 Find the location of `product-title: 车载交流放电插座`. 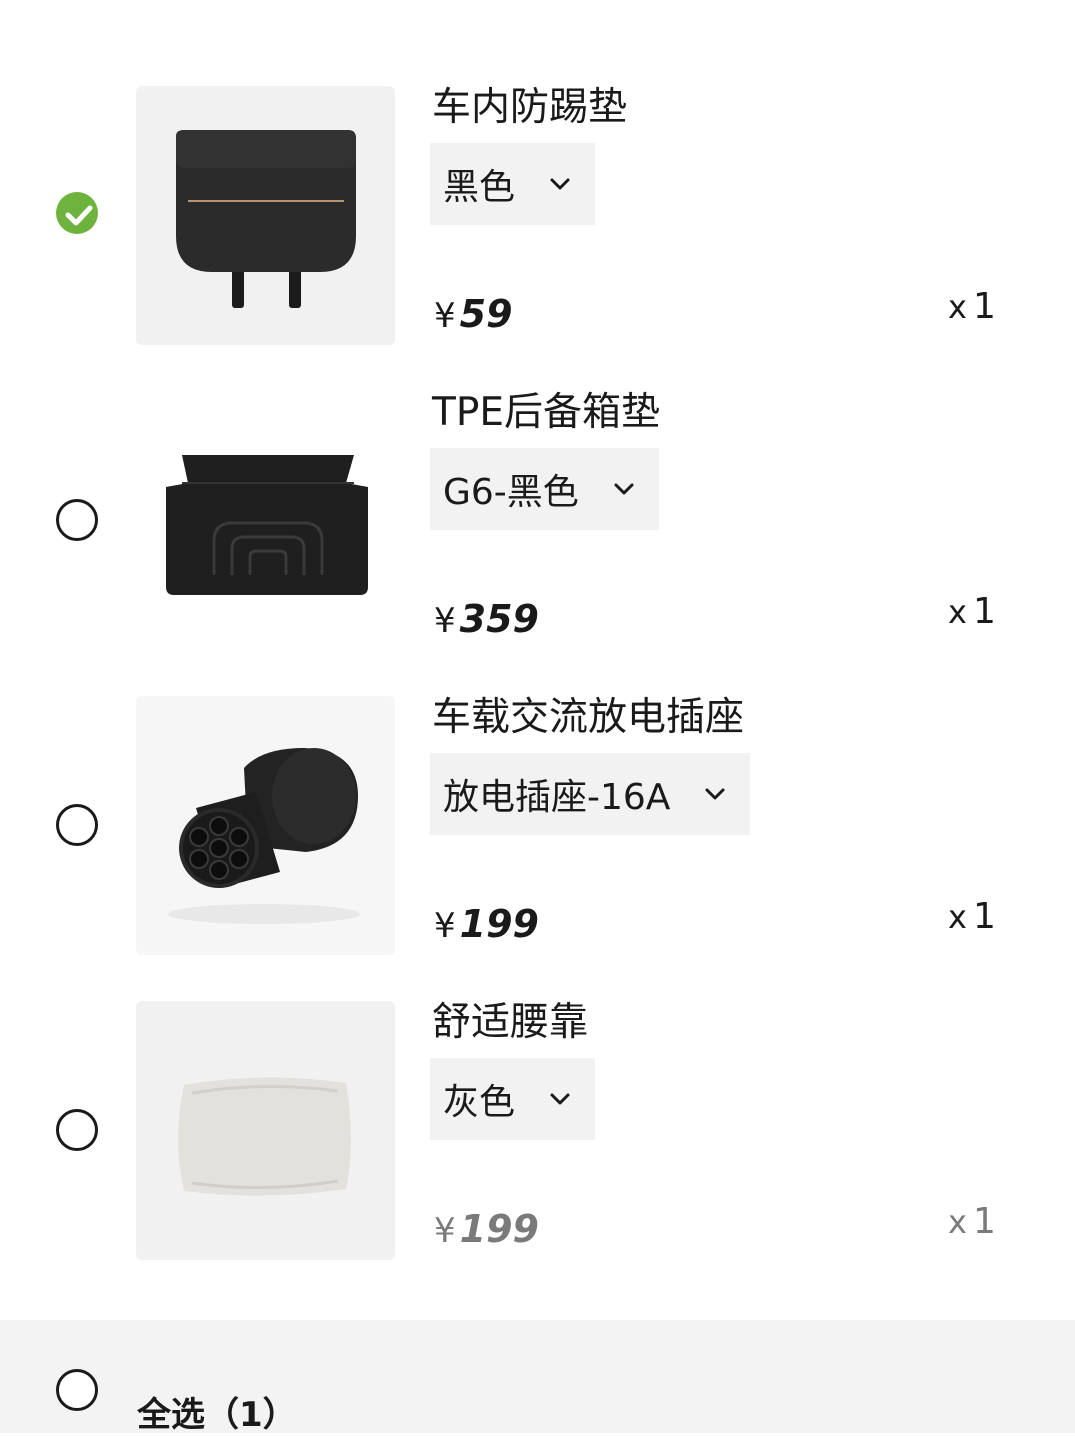

product-title: 车载交流放电插座 is located at coordinates (588, 718).